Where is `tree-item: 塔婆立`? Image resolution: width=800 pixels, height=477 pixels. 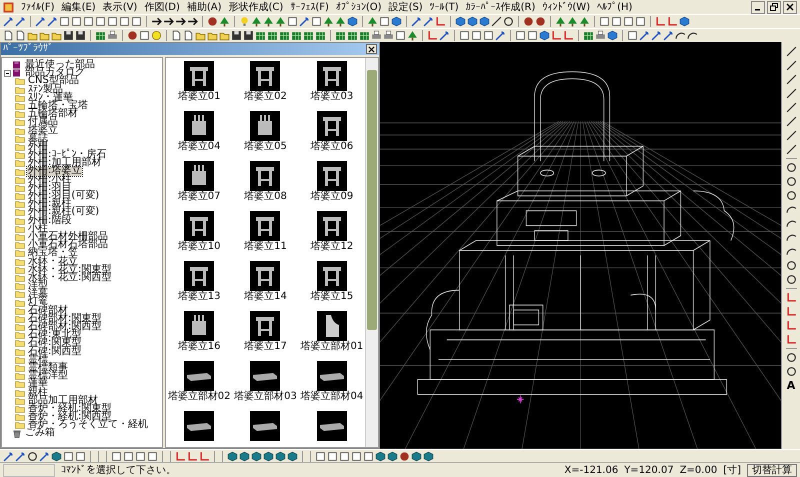 tree-item: 塔婆立 is located at coordinates (43, 130).